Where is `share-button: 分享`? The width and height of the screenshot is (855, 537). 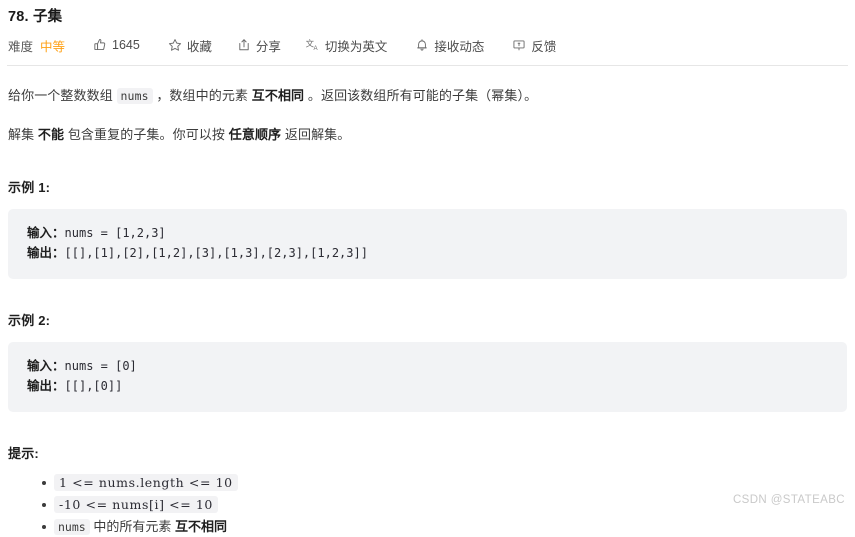
share-button: 分享 is located at coordinates (259, 45).